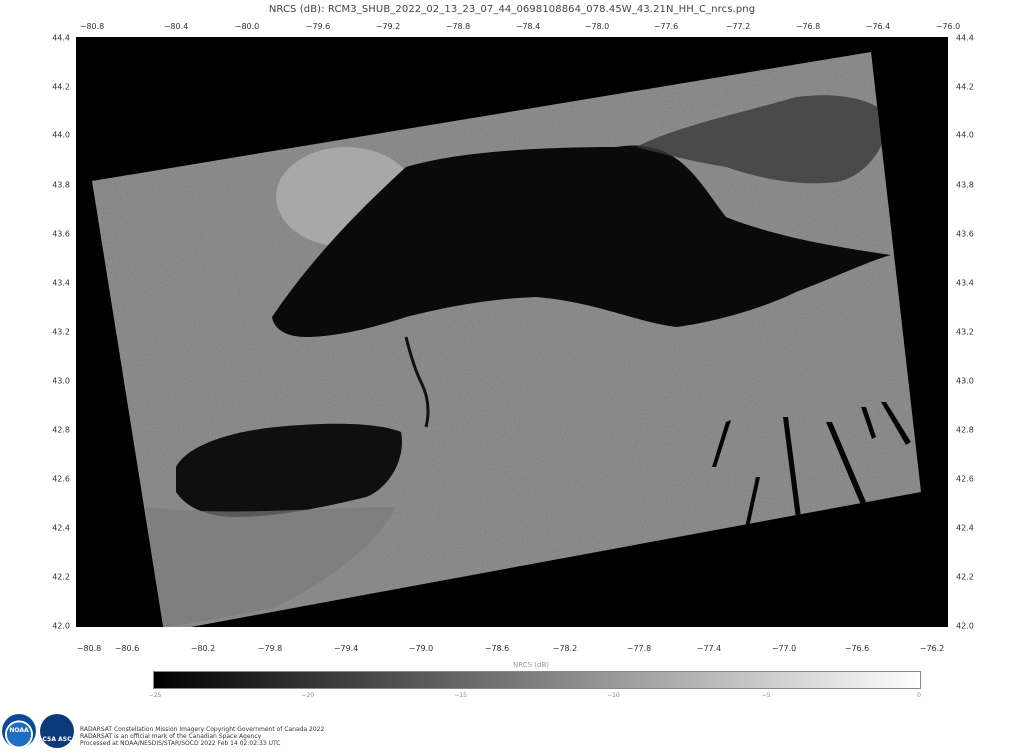  What do you see at coordinates (57, 739) in the screenshot?
I see `csa-logo-text: CSA ASC` at bounding box center [57, 739].